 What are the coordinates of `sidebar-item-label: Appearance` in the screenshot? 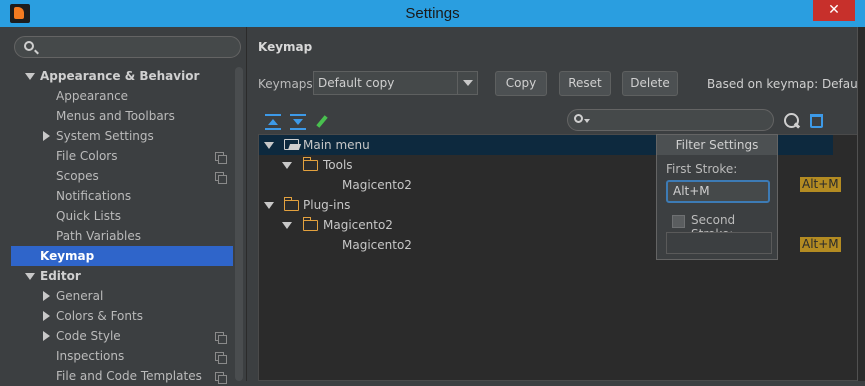 It's located at (92, 96).